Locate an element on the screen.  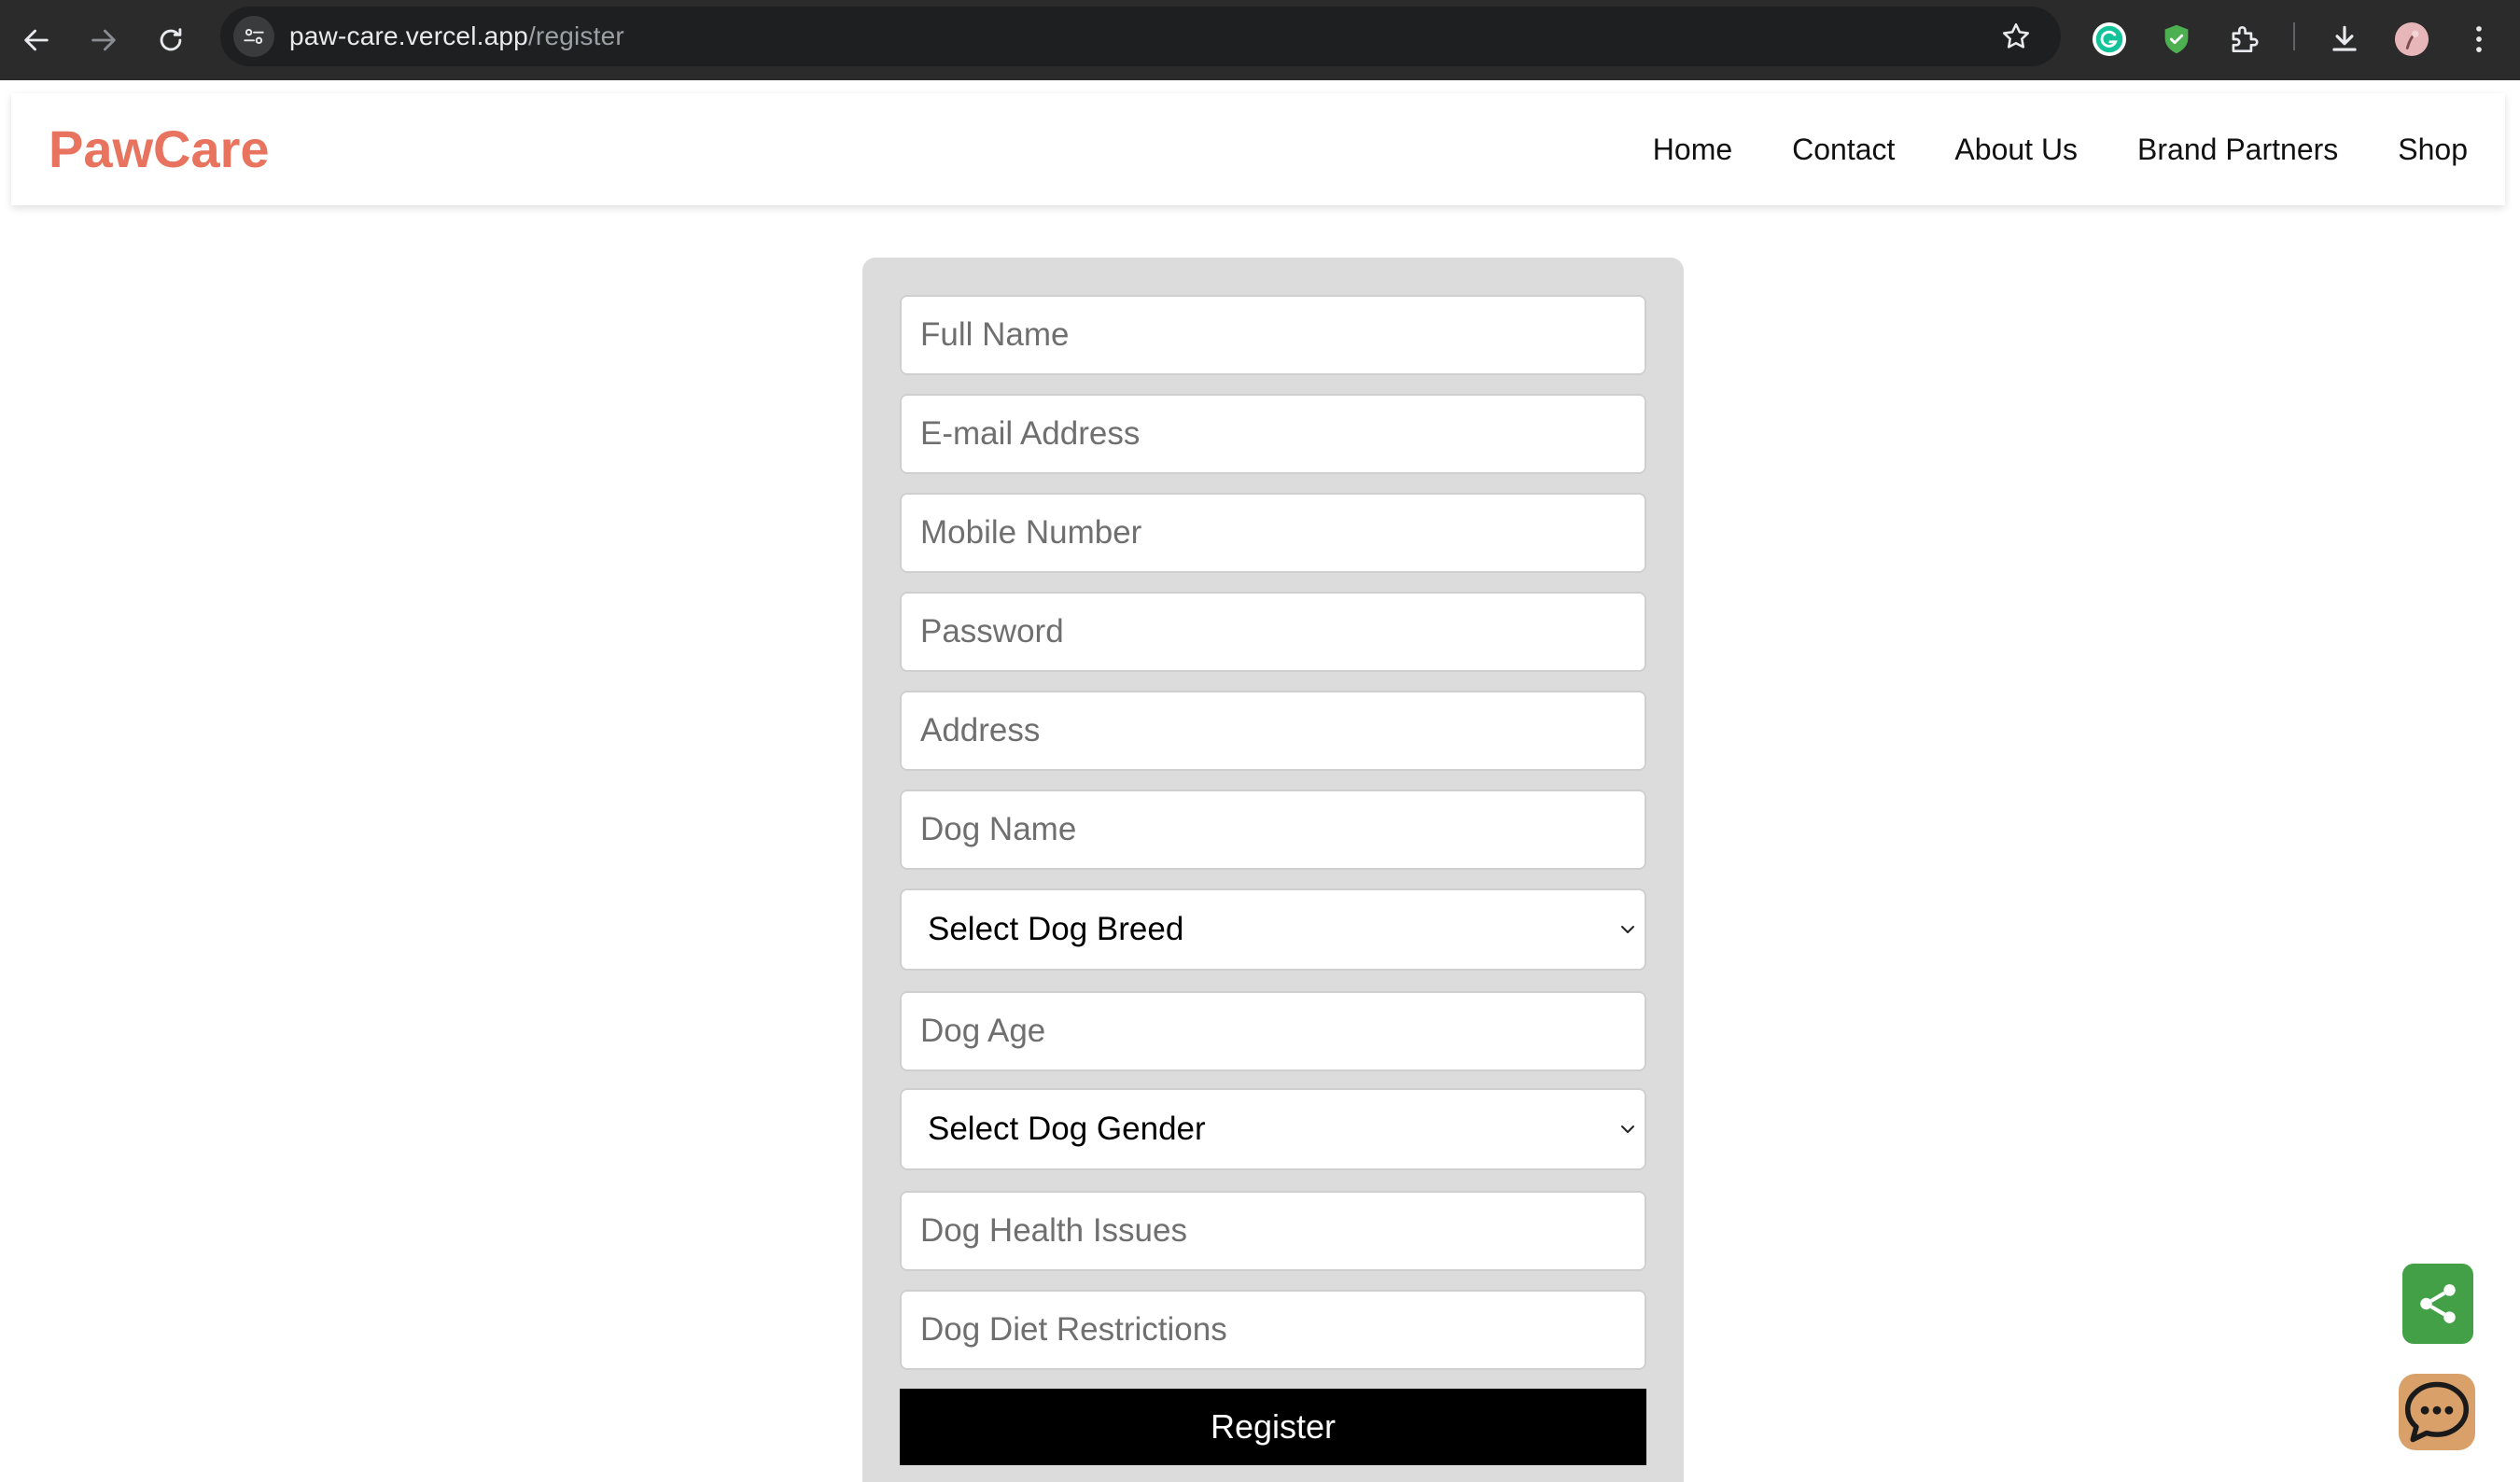
share-button is located at coordinates (2437, 1304).